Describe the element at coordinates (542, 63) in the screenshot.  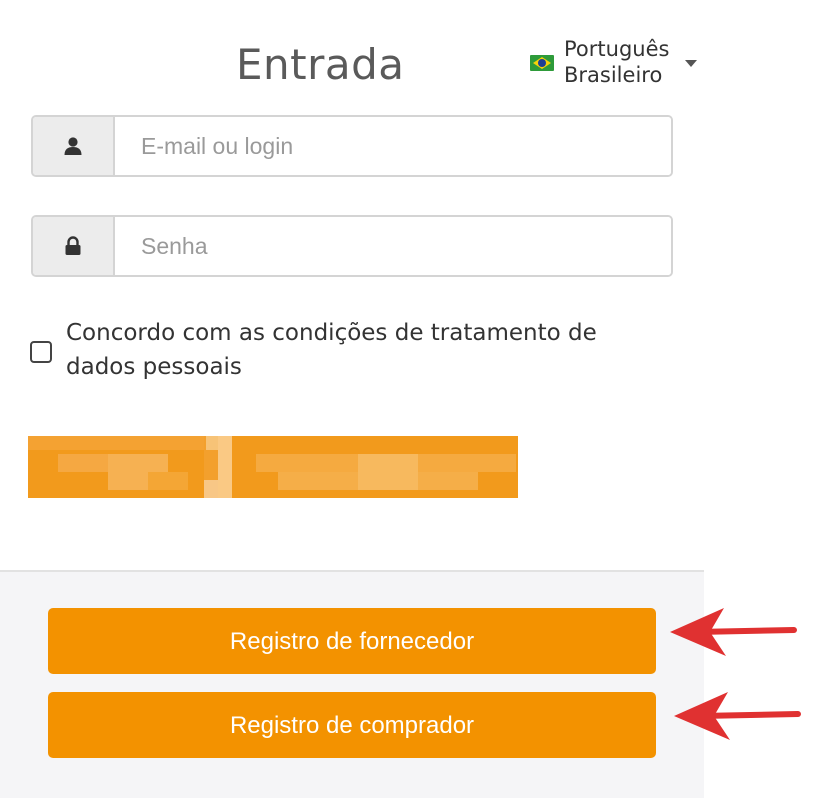
I see `brazil-flag-icon` at that location.